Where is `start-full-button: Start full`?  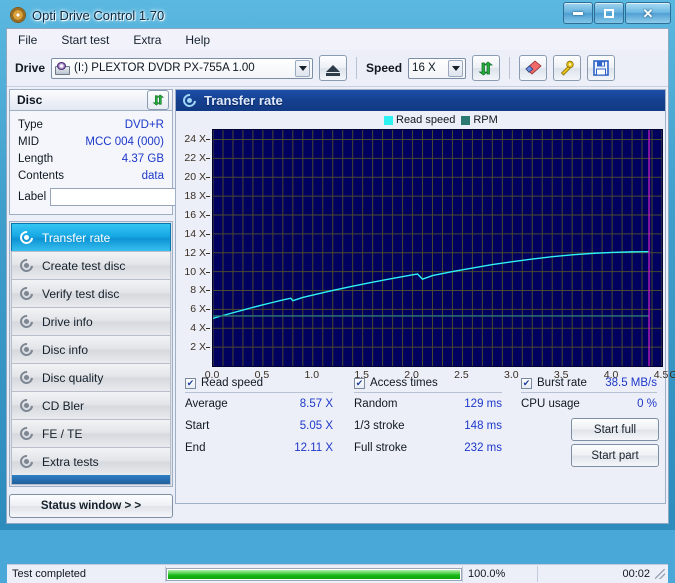
start-full-button: Start full is located at coordinates (615, 429).